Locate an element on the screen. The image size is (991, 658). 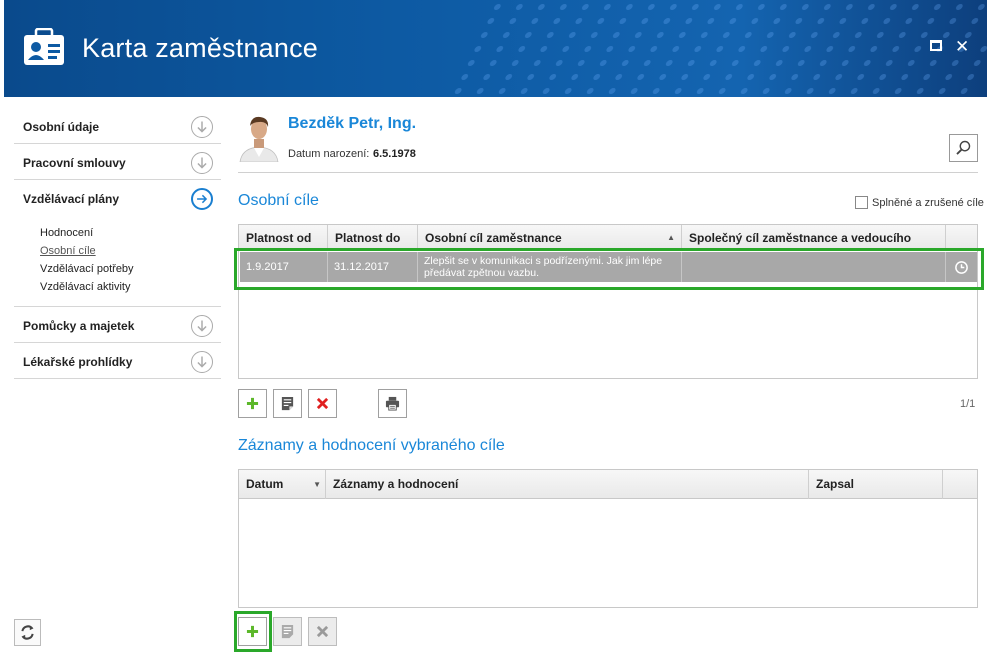
column-header-spolecny-cil: Společný cíl zaměstnance a vedoucího is located at coordinates (814, 238).